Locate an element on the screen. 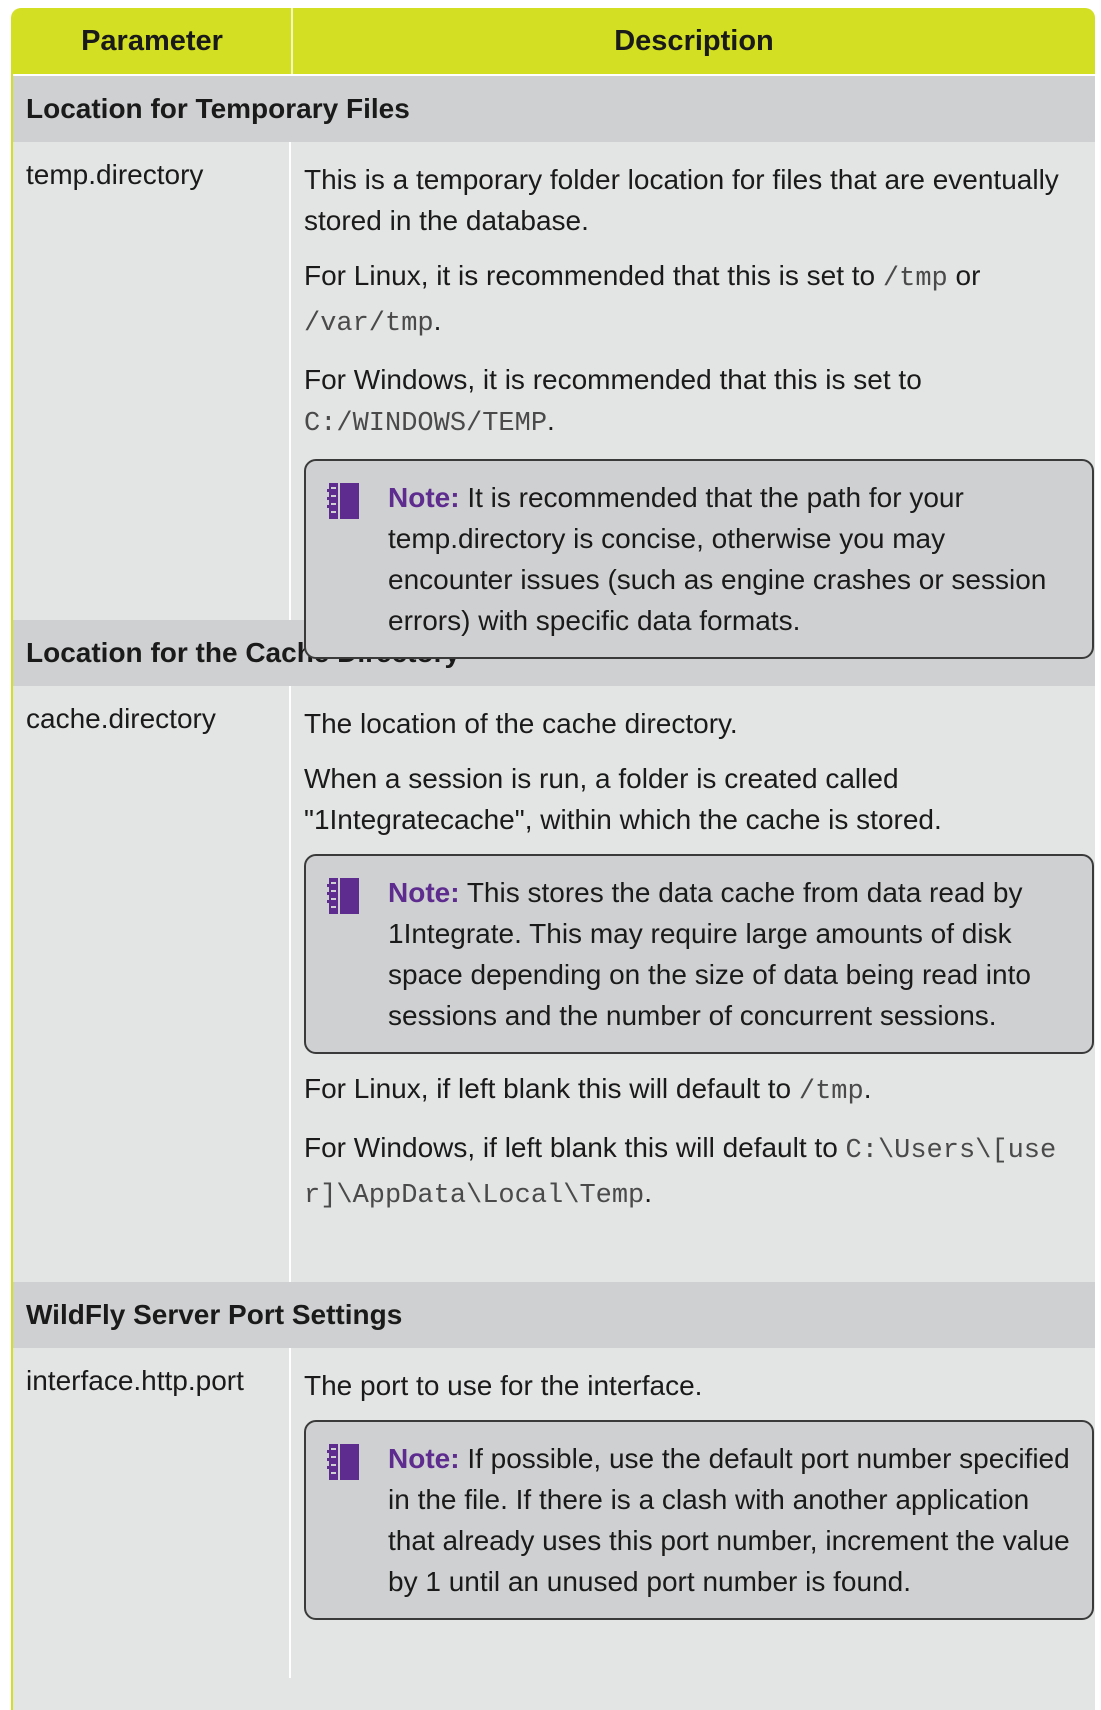  header-description: Description is located at coordinates (694, 40).